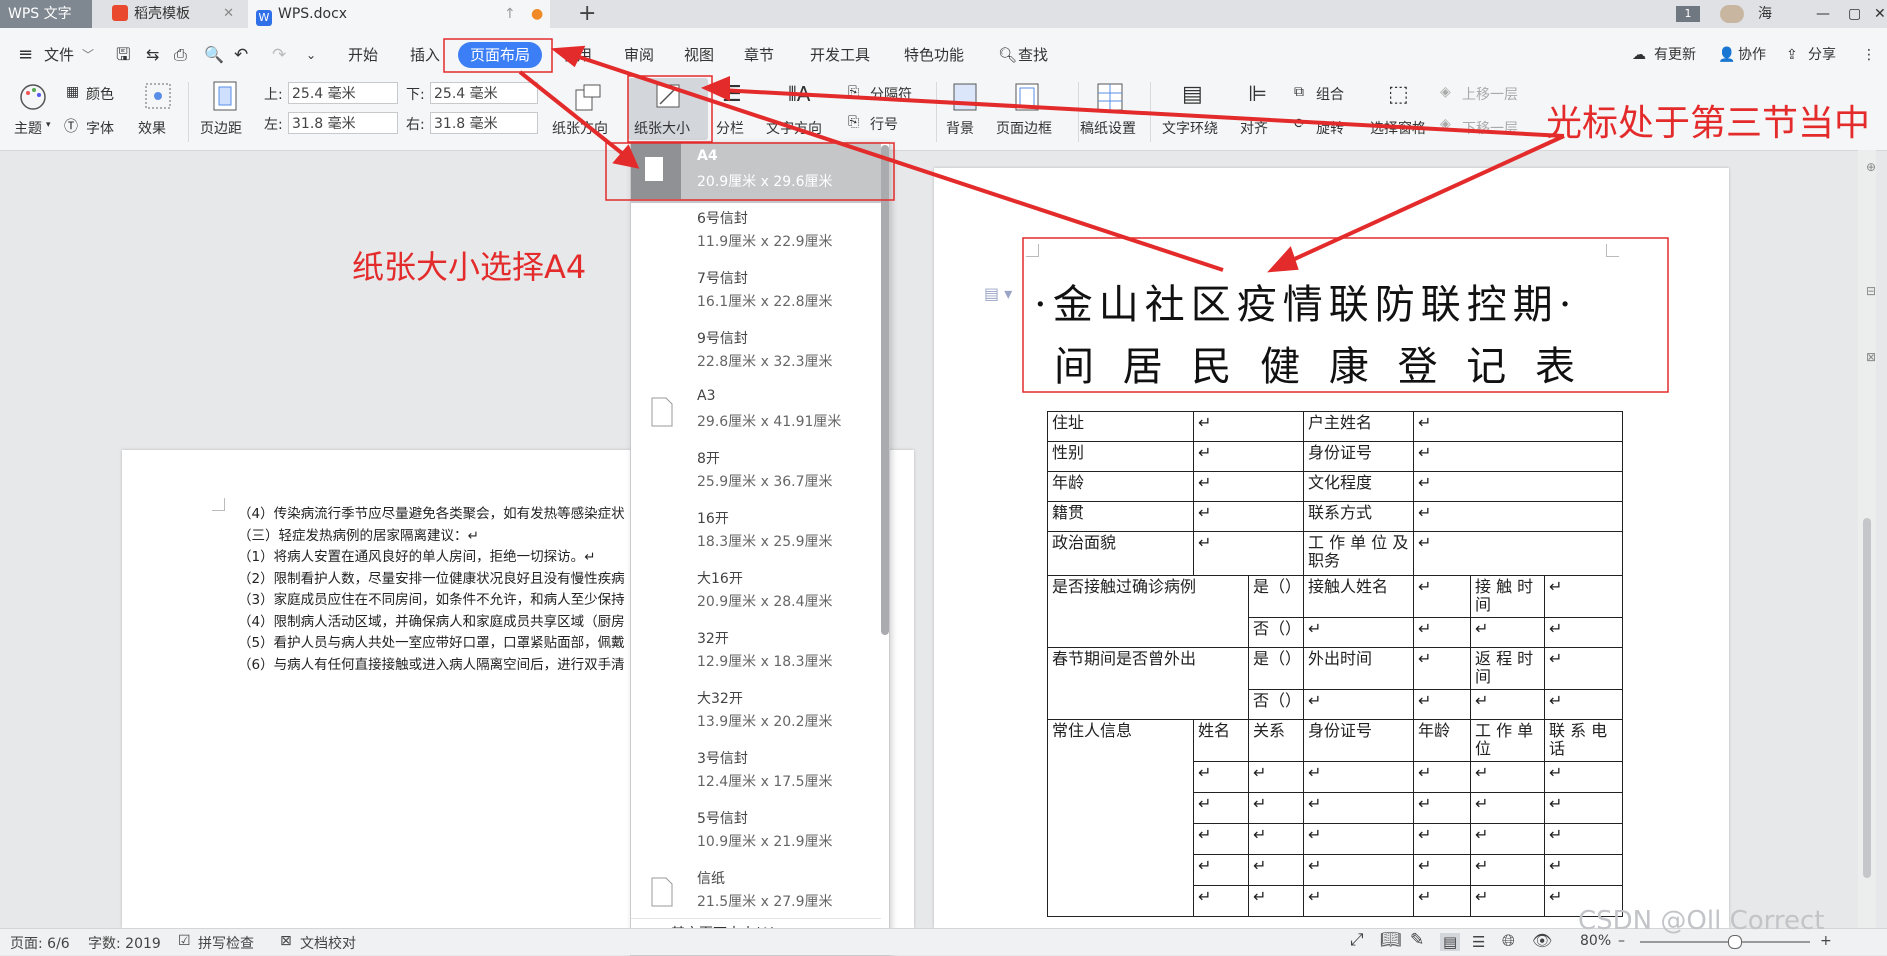 The height and width of the screenshot is (956, 1887). Describe the element at coordinates (1507, 668) in the screenshot. I see `table-cell: 返 程 时 间` at that location.